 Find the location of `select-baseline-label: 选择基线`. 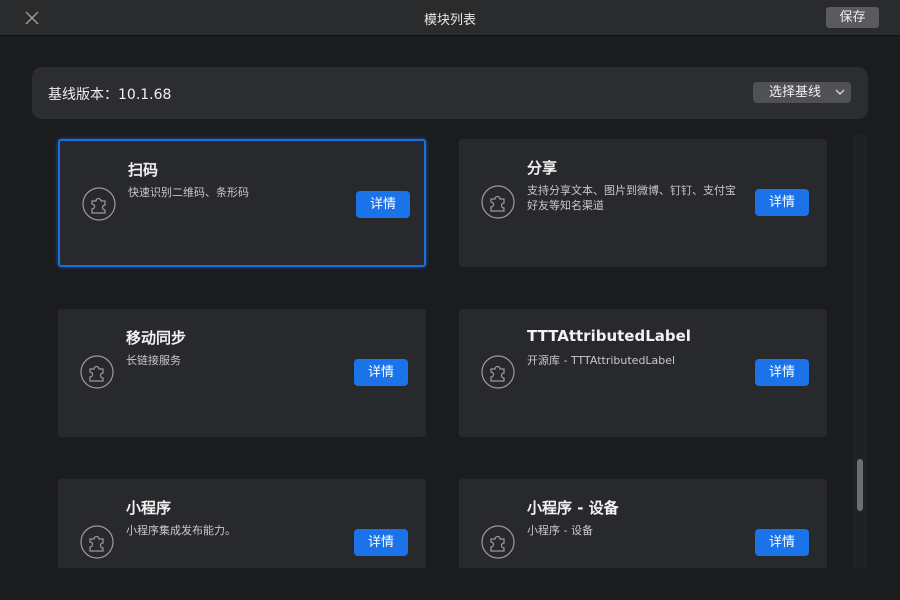

select-baseline-label: 选择基线 is located at coordinates (795, 92).